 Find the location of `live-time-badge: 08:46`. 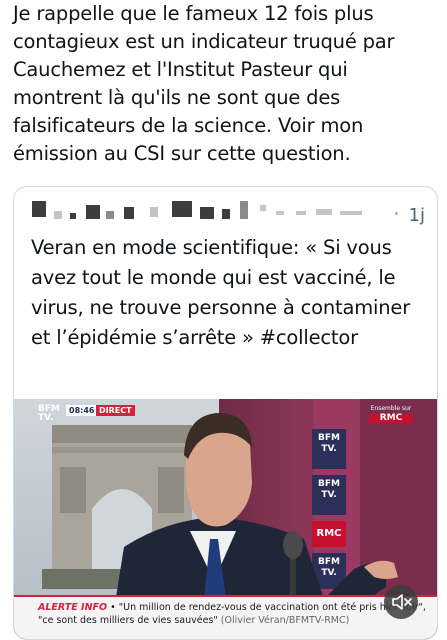

live-time-badge: 08:46 is located at coordinates (82, 410).